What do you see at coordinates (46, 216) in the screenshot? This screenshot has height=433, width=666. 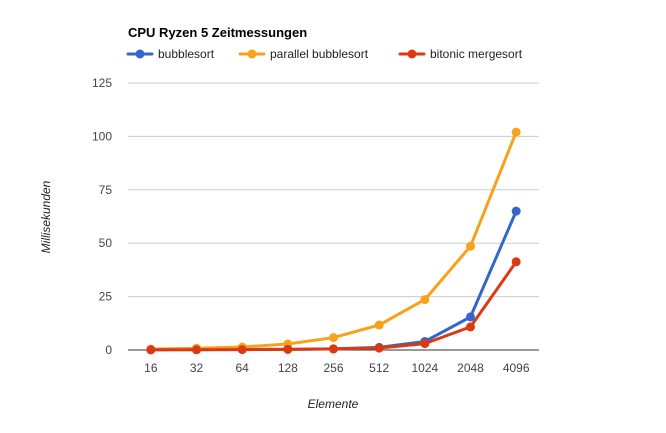 I see `y-axis-label: Millisekunden` at bounding box center [46, 216].